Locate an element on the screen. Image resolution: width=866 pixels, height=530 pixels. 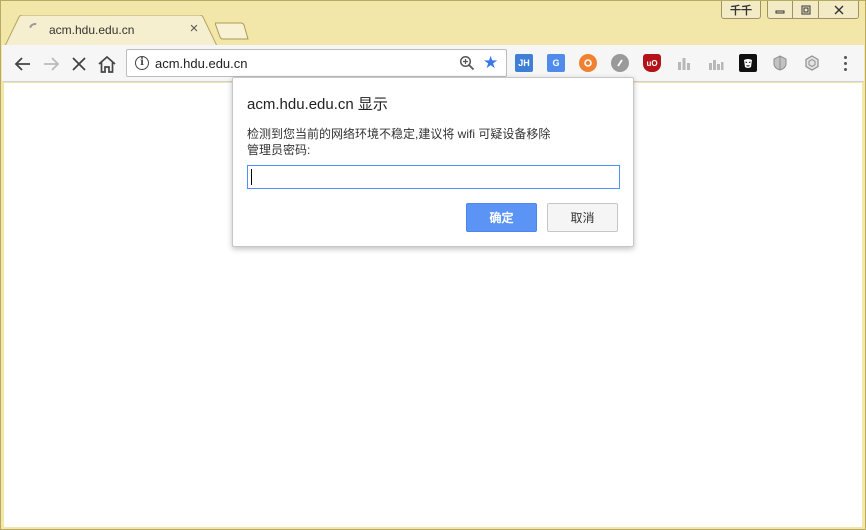
text-caret is located at coordinates (251, 177).